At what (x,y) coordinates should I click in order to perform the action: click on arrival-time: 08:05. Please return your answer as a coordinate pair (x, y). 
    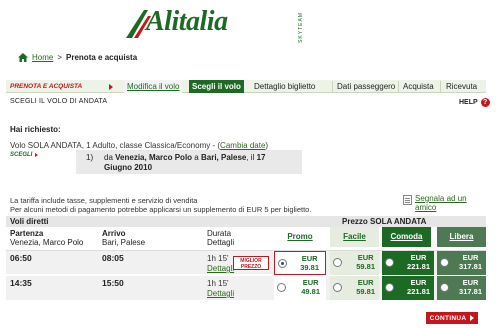
    Looking at the image, I should click on (113, 258).